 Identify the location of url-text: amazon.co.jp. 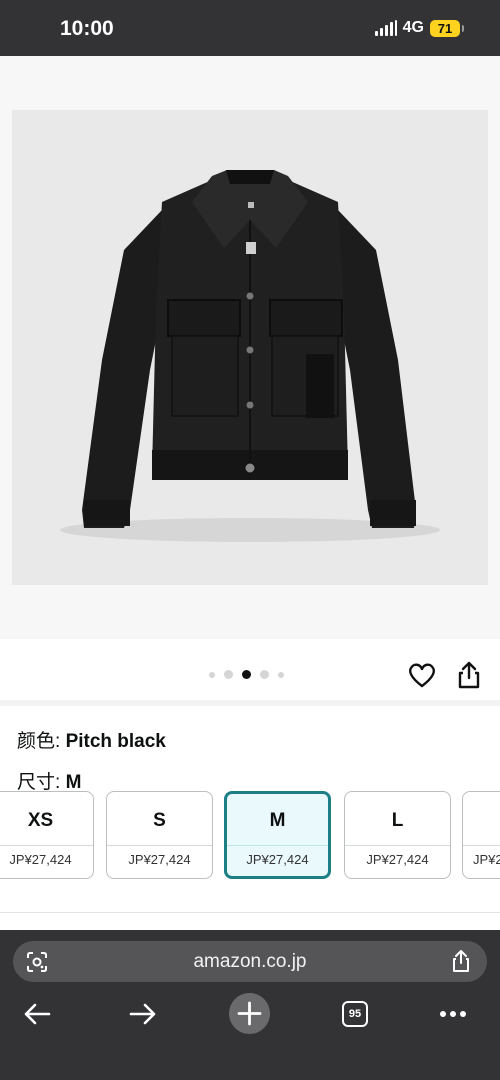
(250, 961).